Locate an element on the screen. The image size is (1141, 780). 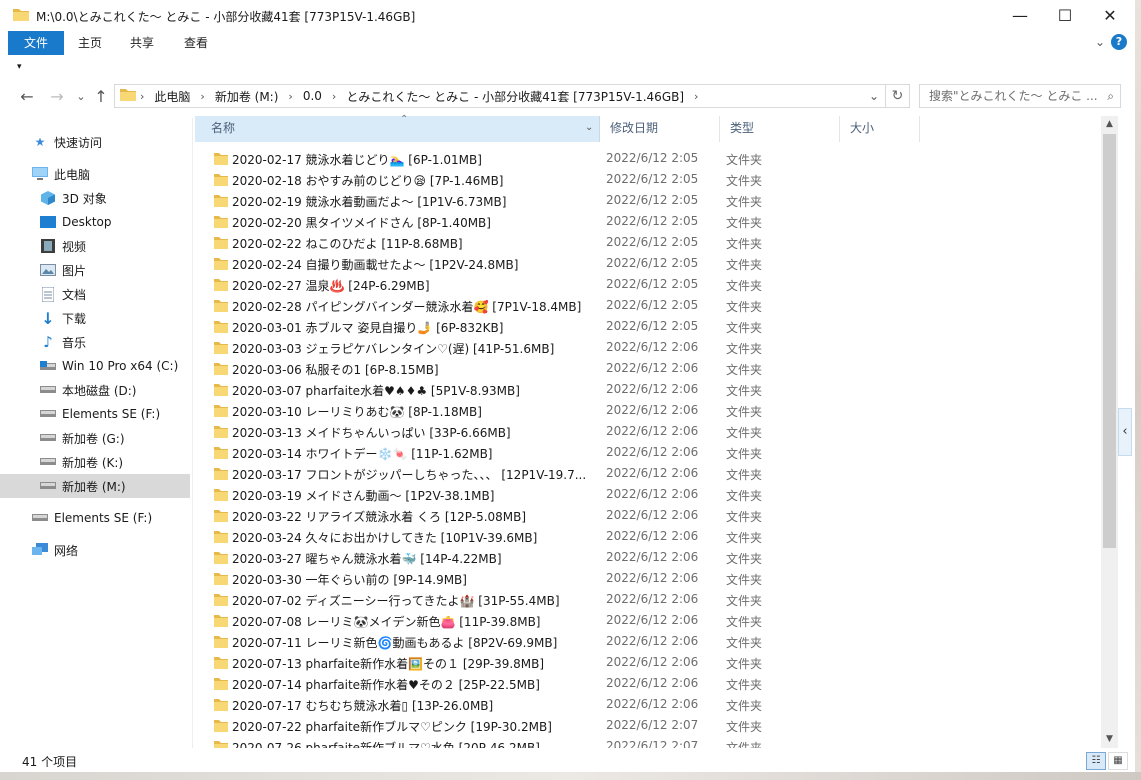
vertical-scrollbar: ▲ ▼ is located at coordinates (1109, 432).